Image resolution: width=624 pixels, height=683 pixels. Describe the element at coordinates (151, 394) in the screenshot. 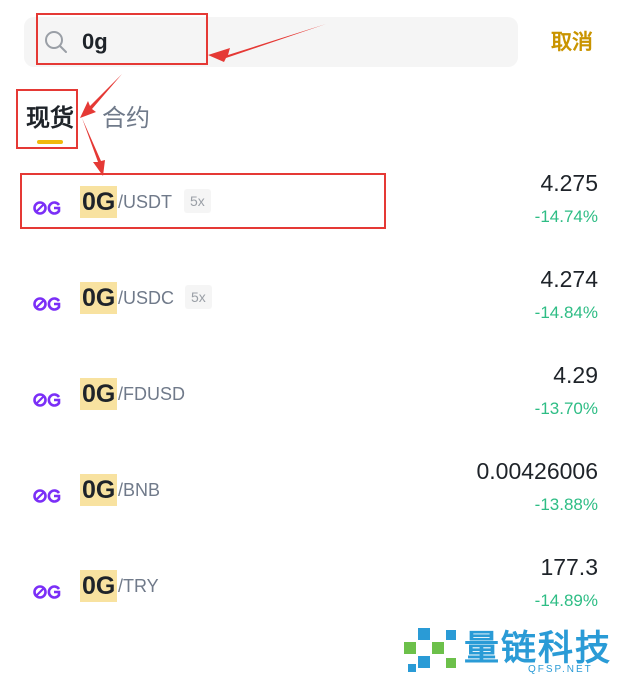

I see `pair-quote: /FDUSD` at that location.